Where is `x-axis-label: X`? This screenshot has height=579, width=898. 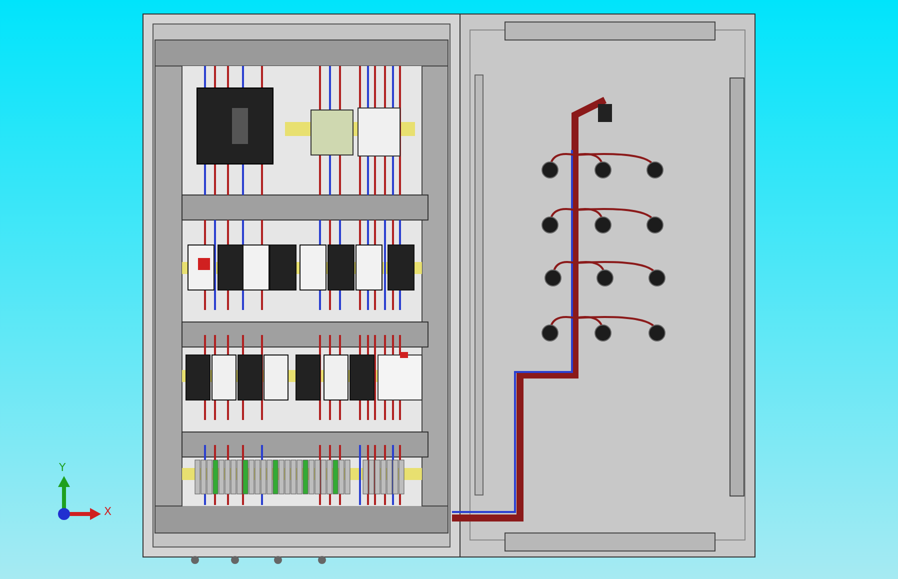
x-axis-label: X is located at coordinates (108, 511).